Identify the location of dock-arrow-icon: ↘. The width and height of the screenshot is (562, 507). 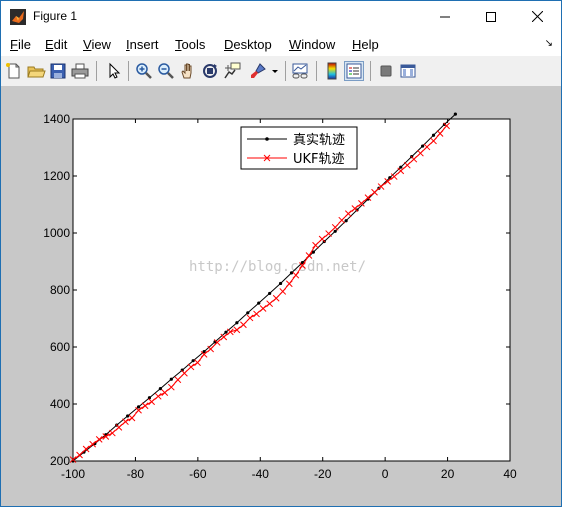
(549, 43).